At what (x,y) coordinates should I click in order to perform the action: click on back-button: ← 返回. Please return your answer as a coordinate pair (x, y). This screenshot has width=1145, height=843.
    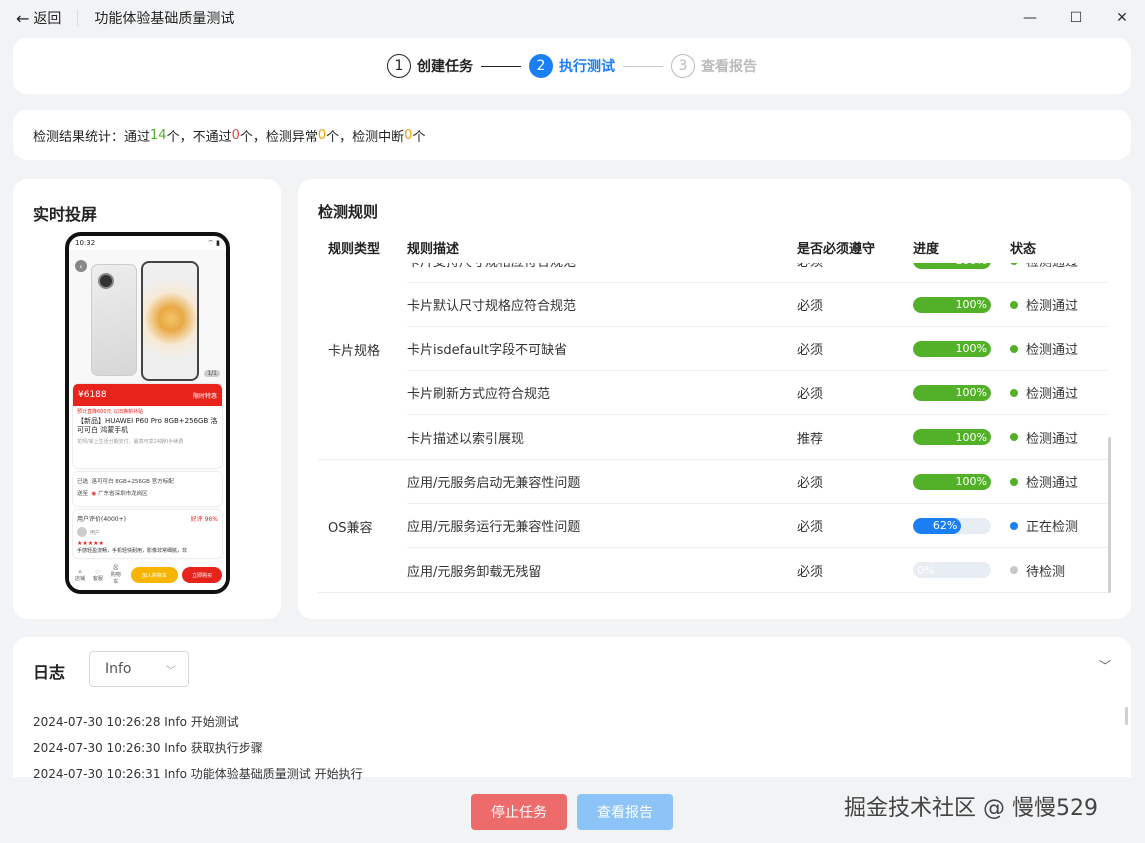
    Looking at the image, I should click on (38, 18).